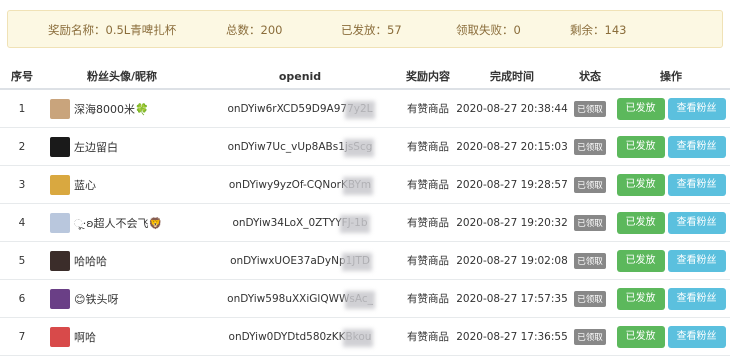  What do you see at coordinates (512, 260) in the screenshot?
I see `completion-time: 2020-08-27 19:02:08` at bounding box center [512, 260].